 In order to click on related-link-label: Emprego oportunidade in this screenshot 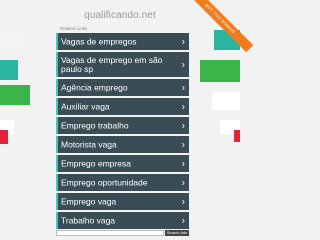, I will do `click(104, 182)`.